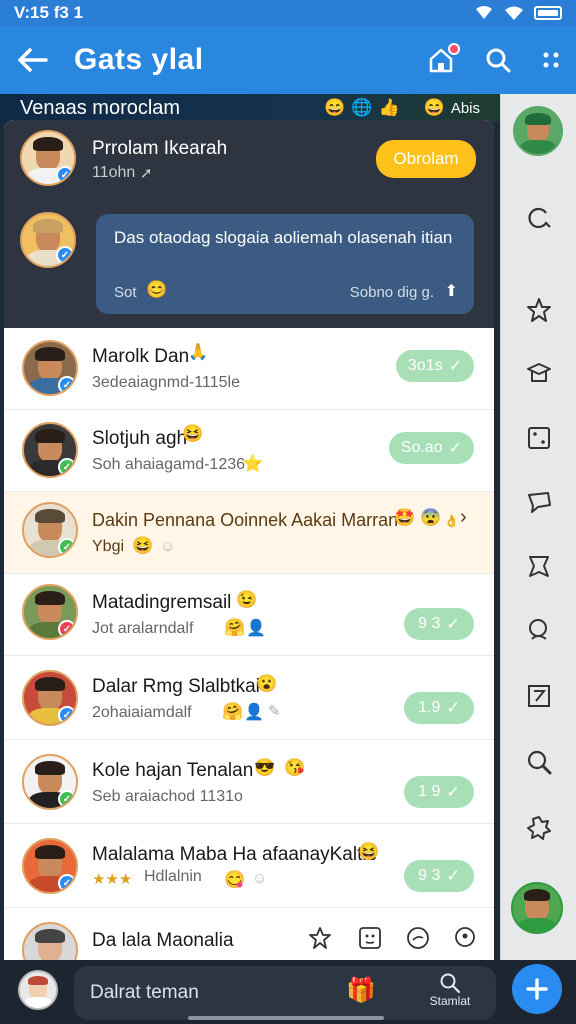 This screenshot has width=576, height=1024. Describe the element at coordinates (48, 158) in the screenshot. I see `pinned-avatar: ✓` at that location.